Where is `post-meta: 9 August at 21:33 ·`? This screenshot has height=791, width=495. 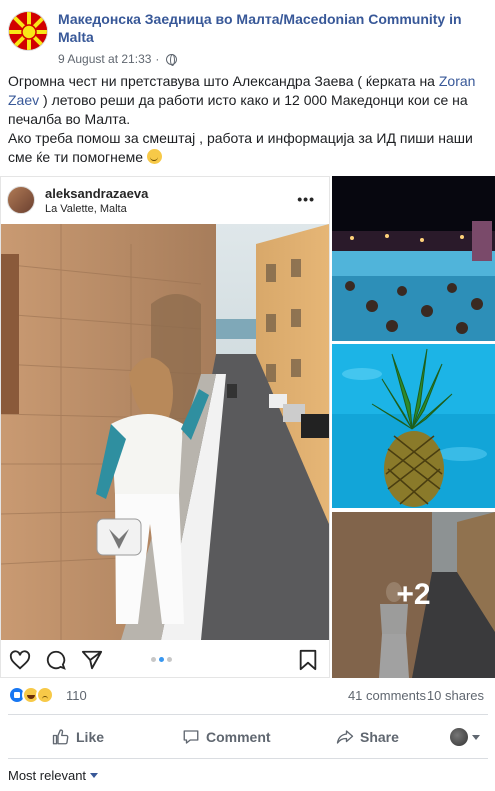
post-meta: 9 August at 21:33 · is located at coordinates (118, 59).